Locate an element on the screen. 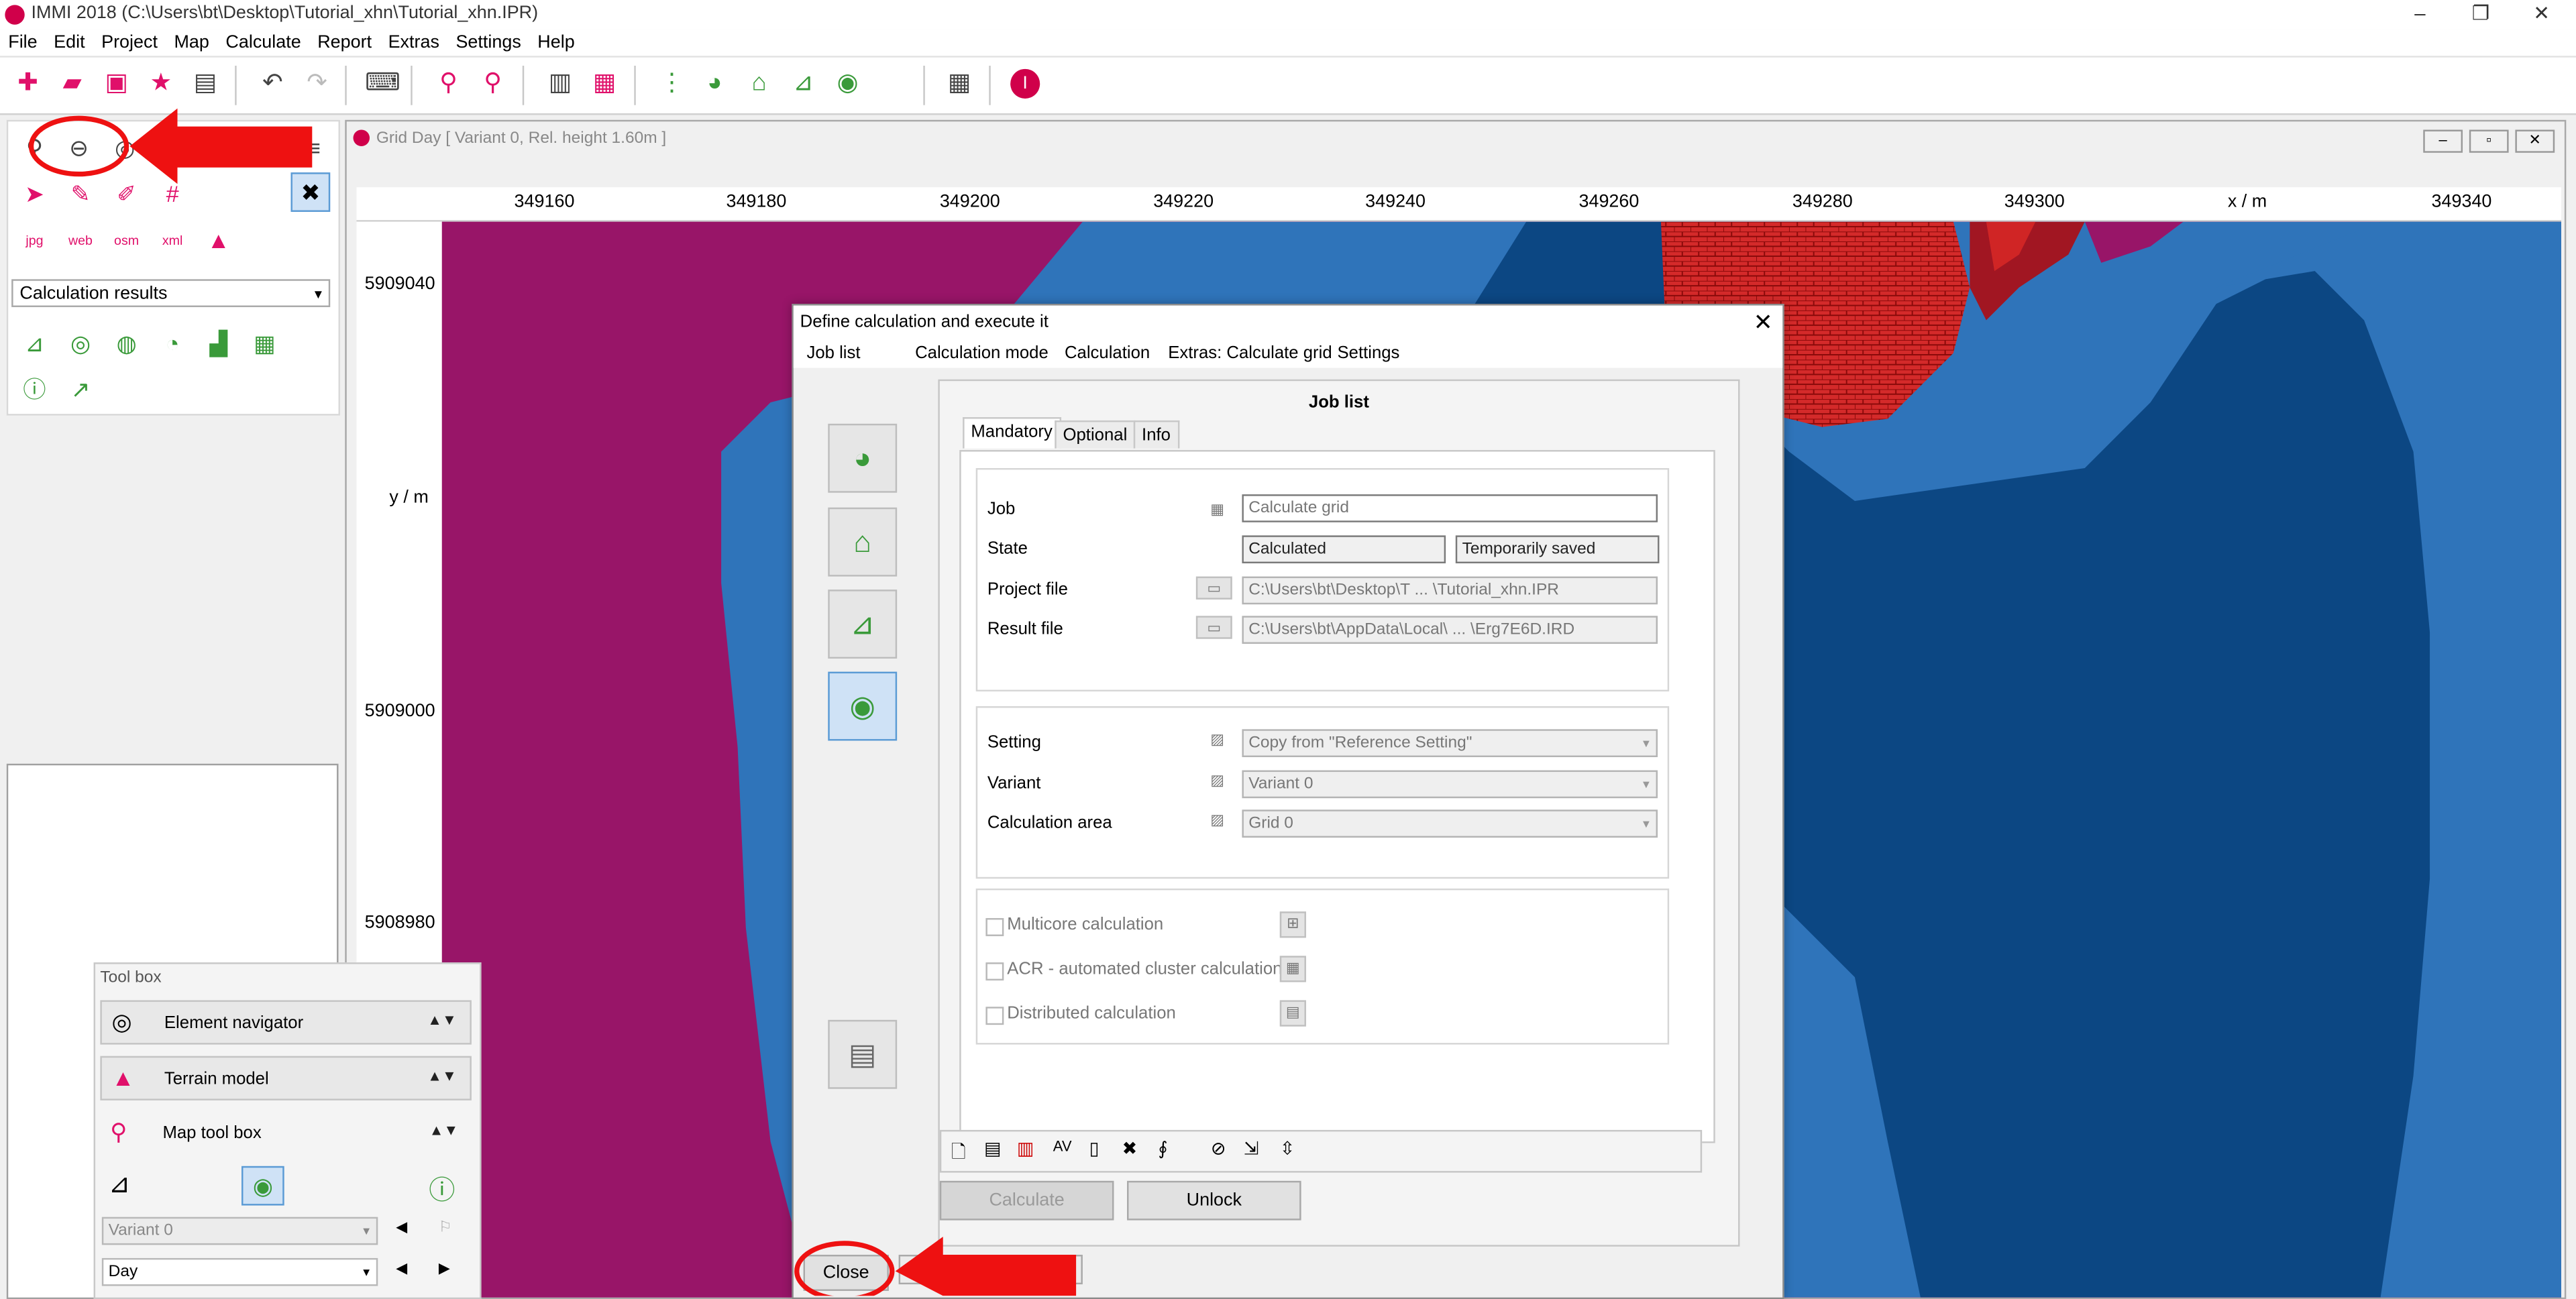  distributed-settings-icon: ▤ is located at coordinates (1292, 1014).